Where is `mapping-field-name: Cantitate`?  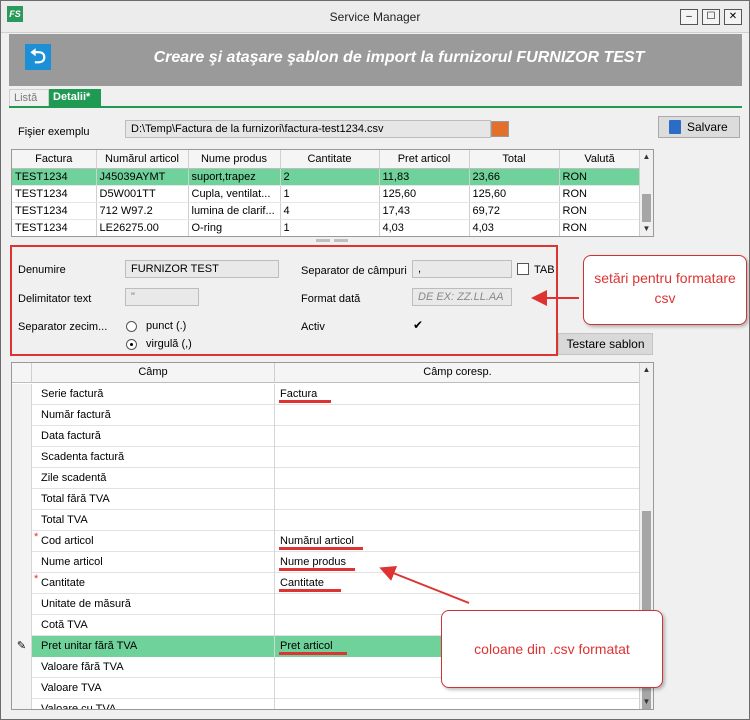 mapping-field-name: Cantitate is located at coordinates (153, 583).